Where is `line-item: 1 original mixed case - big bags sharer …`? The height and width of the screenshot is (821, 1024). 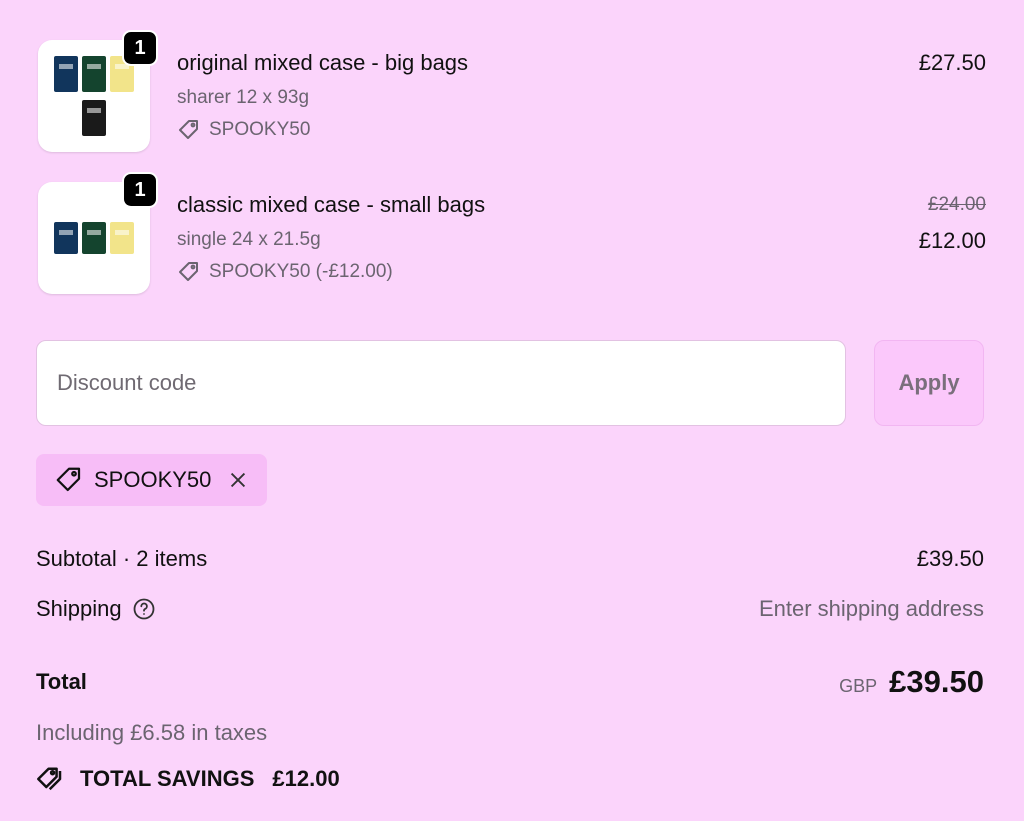 line-item: 1 original mixed case - big bags sharer … is located at coordinates (511, 95).